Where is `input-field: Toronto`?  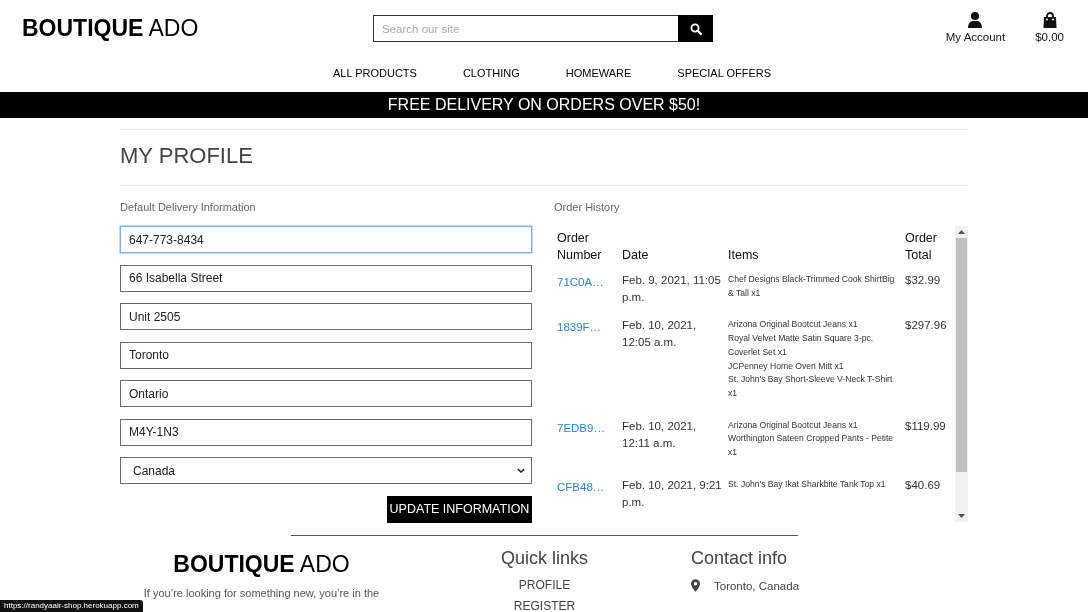 input-field: Toronto is located at coordinates (326, 355).